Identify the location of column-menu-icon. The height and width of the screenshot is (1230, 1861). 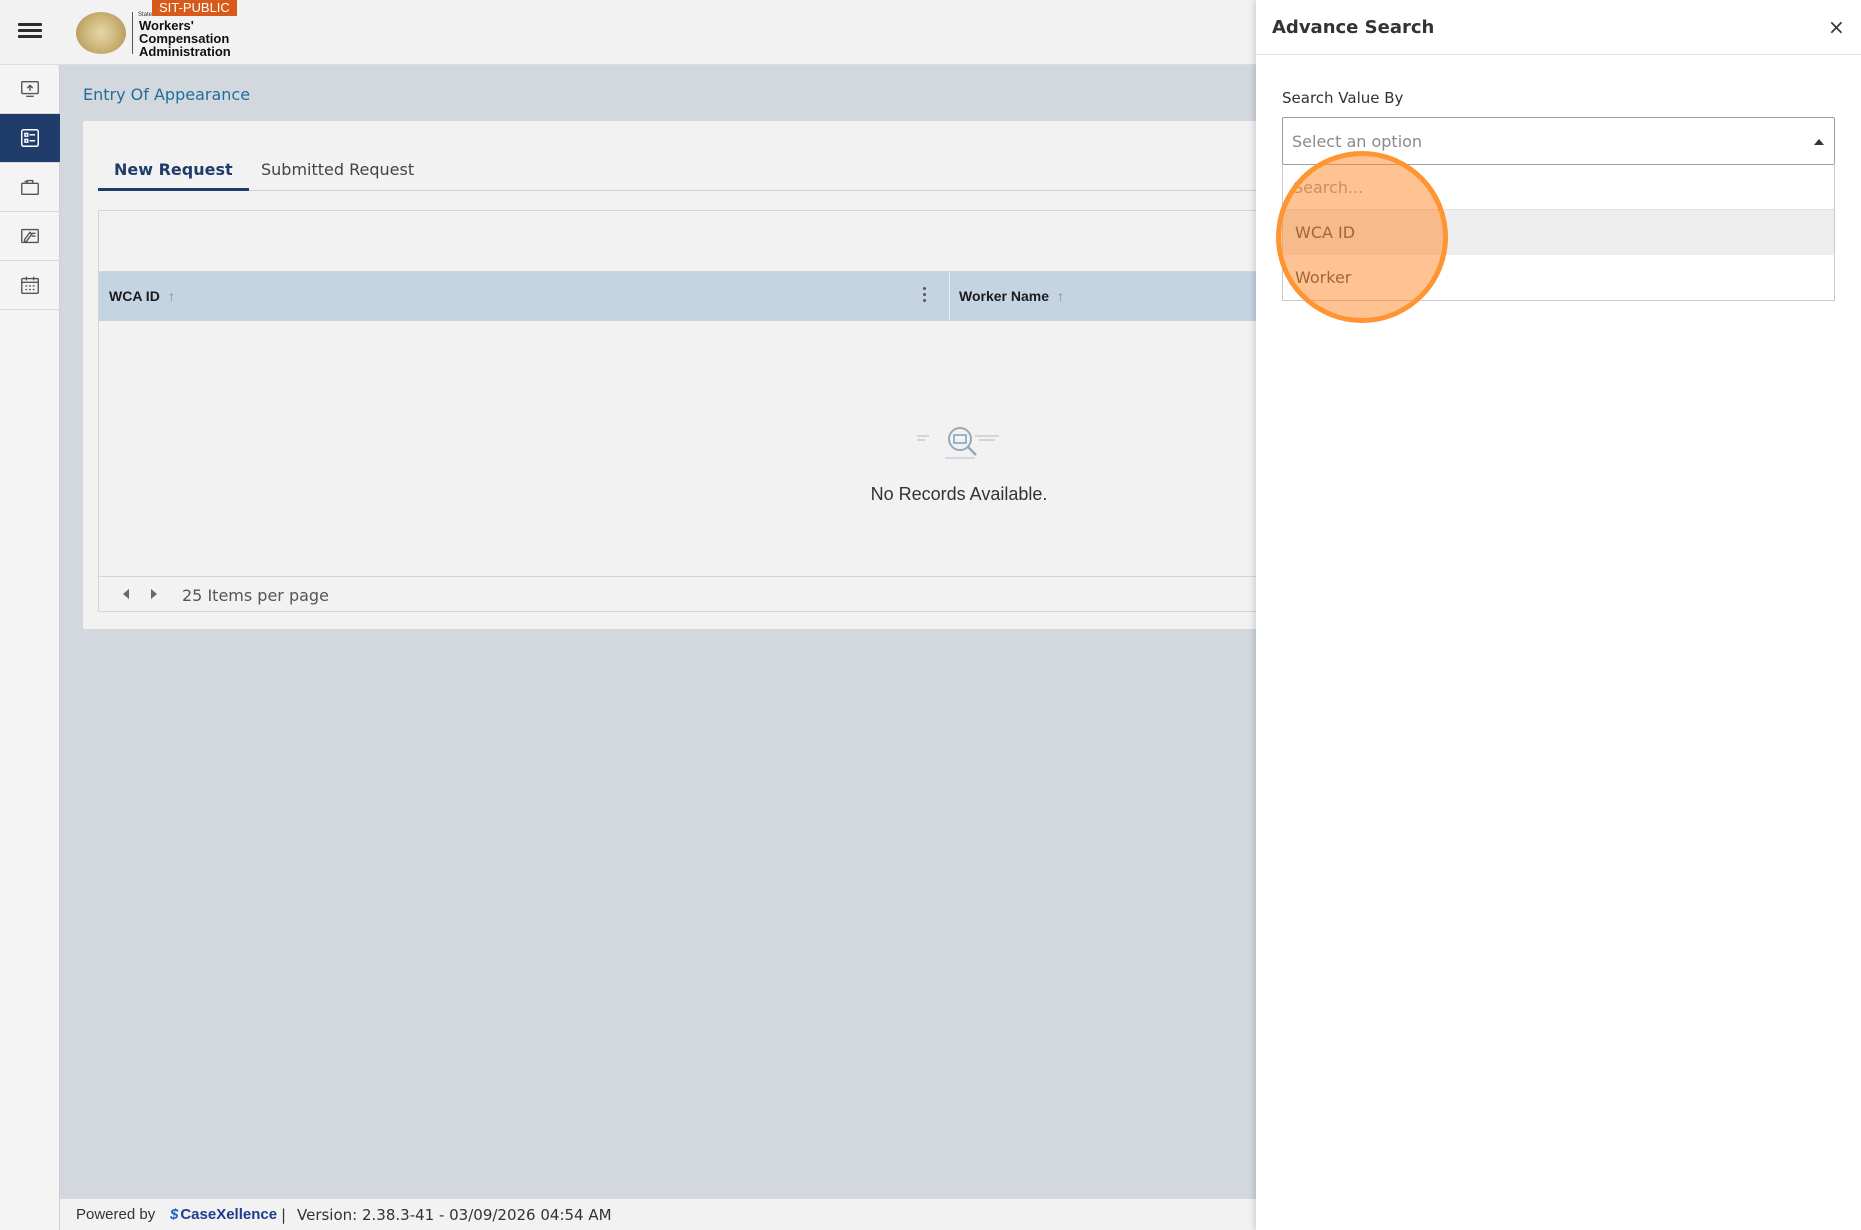
(925, 296).